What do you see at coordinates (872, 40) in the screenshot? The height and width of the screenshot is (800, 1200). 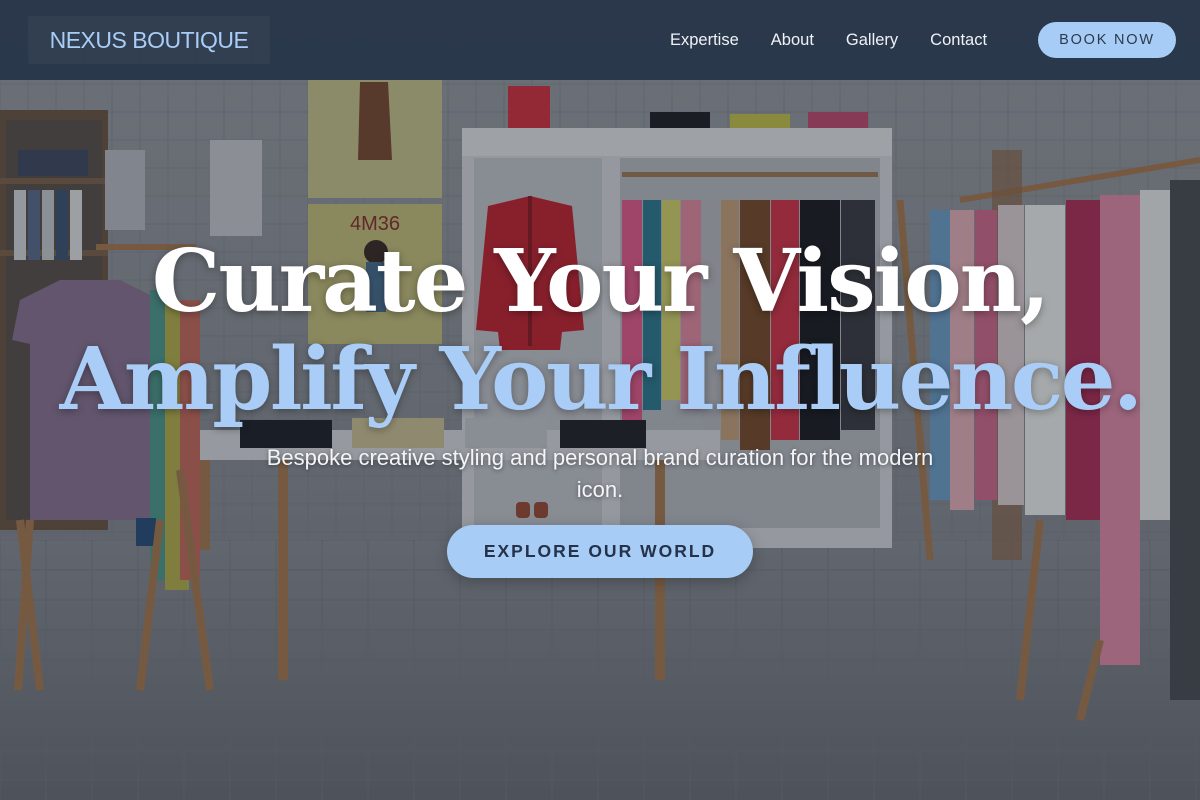 I see `nav-link-gallery: Gallery` at bounding box center [872, 40].